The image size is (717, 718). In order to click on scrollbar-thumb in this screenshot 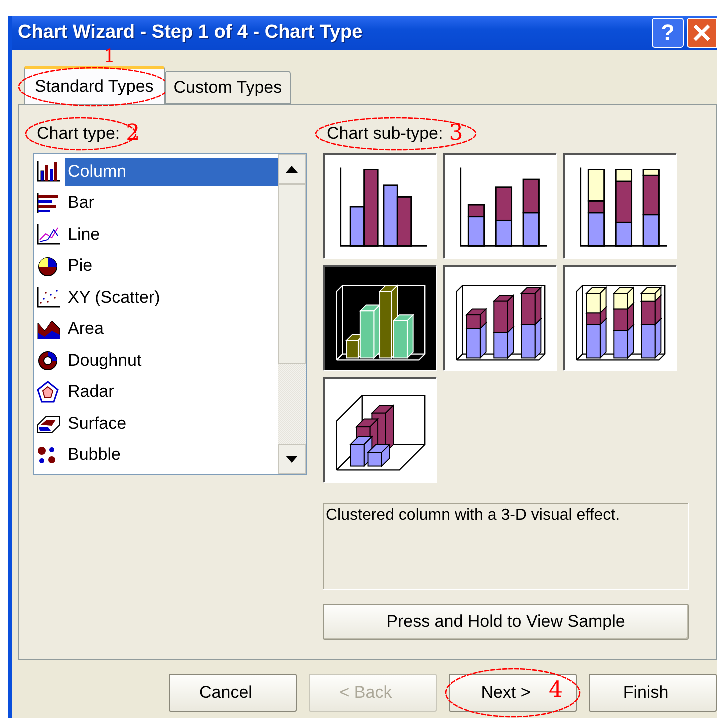, I will do `click(292, 274)`.